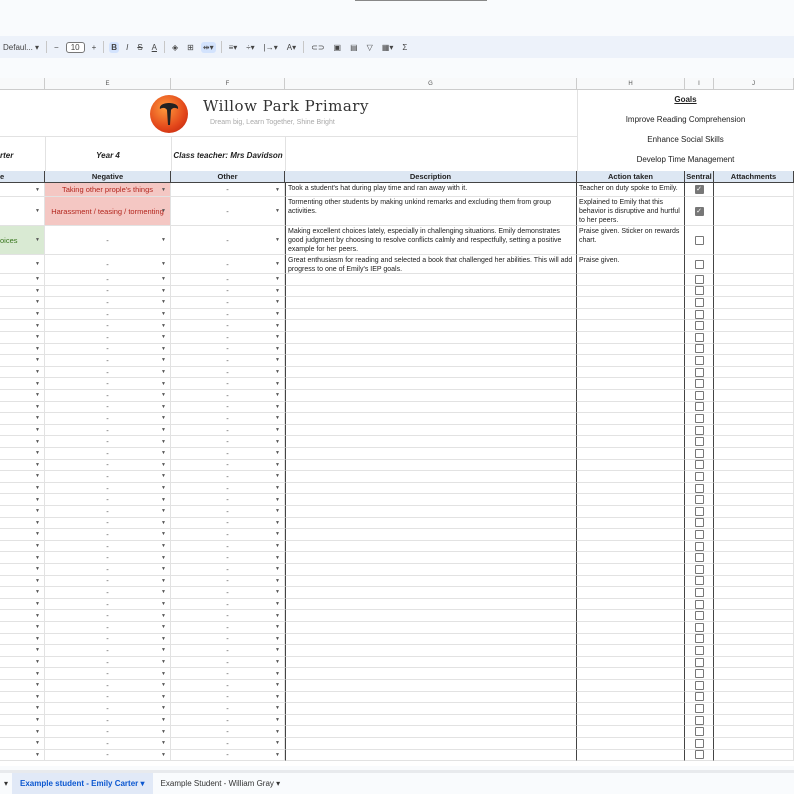 This screenshot has height=794, width=794. What do you see at coordinates (208, 47) in the screenshot?
I see `merge-cells-icon: ⇹▾` at bounding box center [208, 47].